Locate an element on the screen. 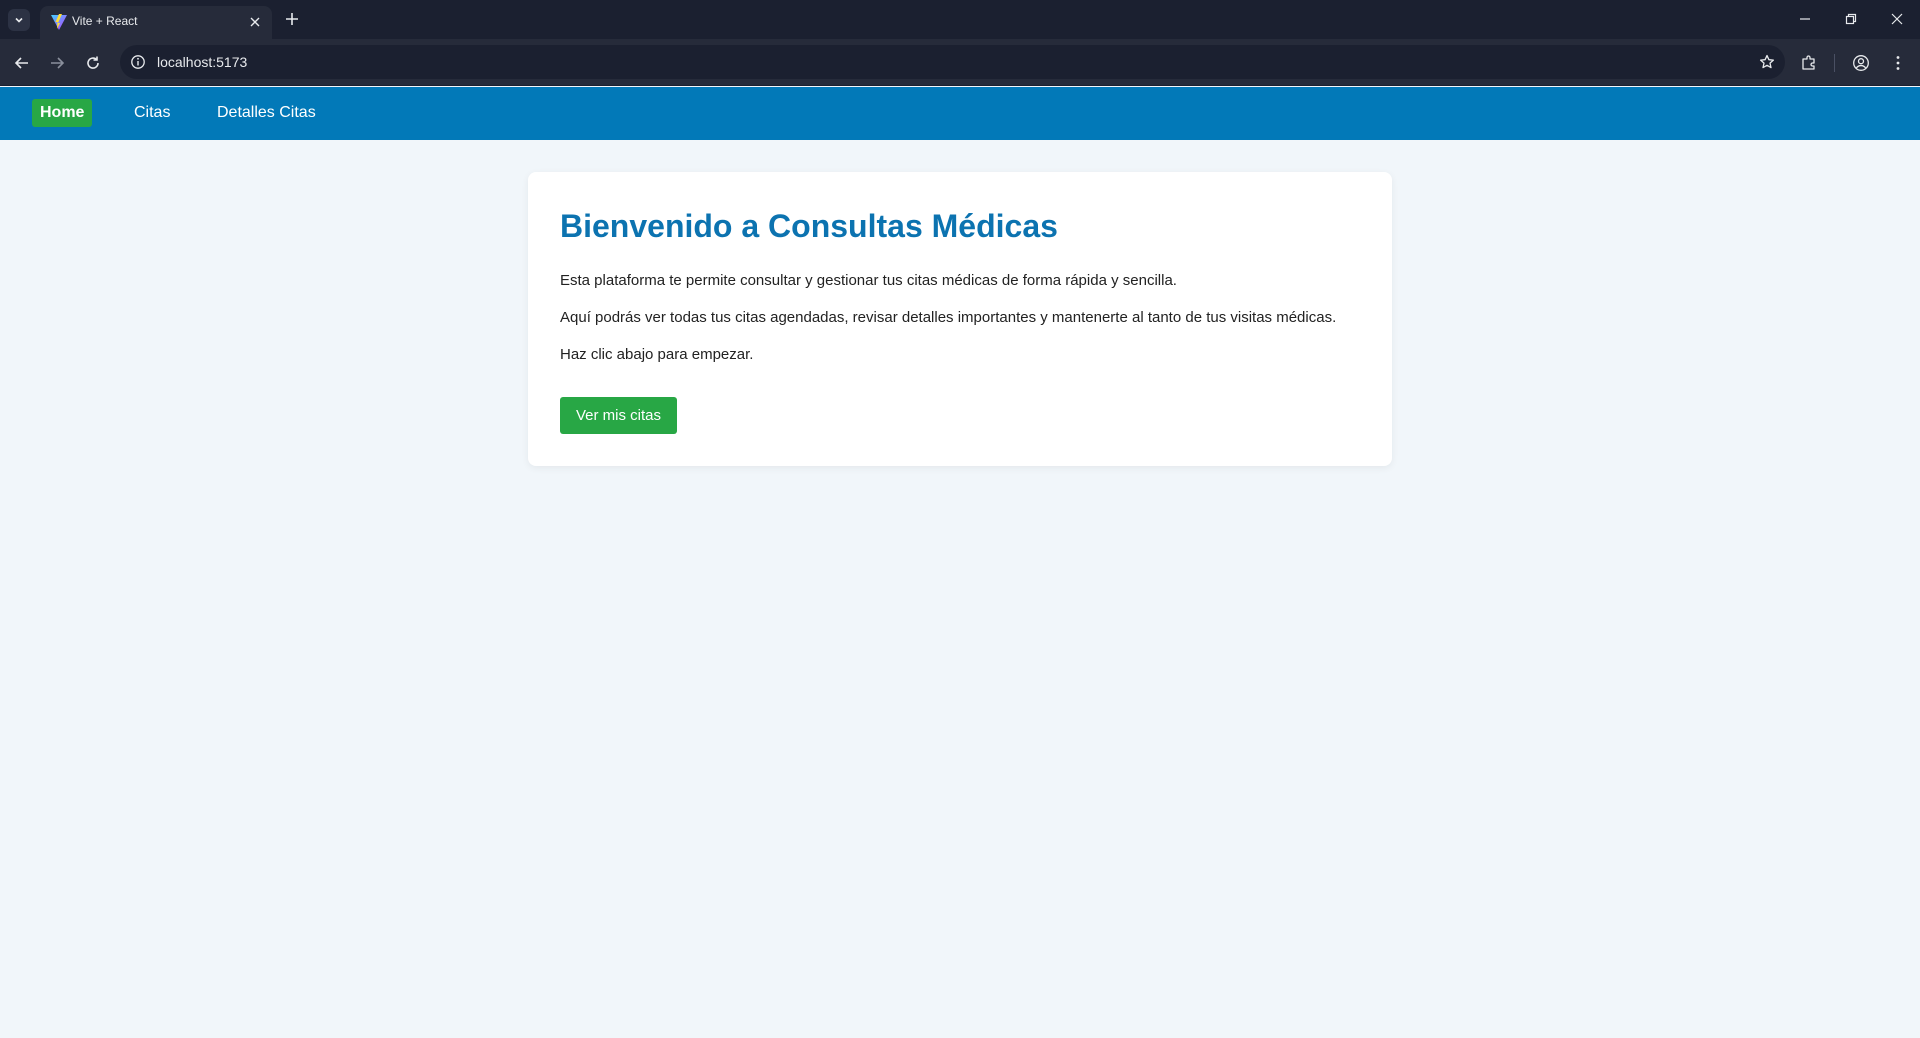 The image size is (1920, 1038). browser-tab-strip: Vite + React is located at coordinates (960, 19).